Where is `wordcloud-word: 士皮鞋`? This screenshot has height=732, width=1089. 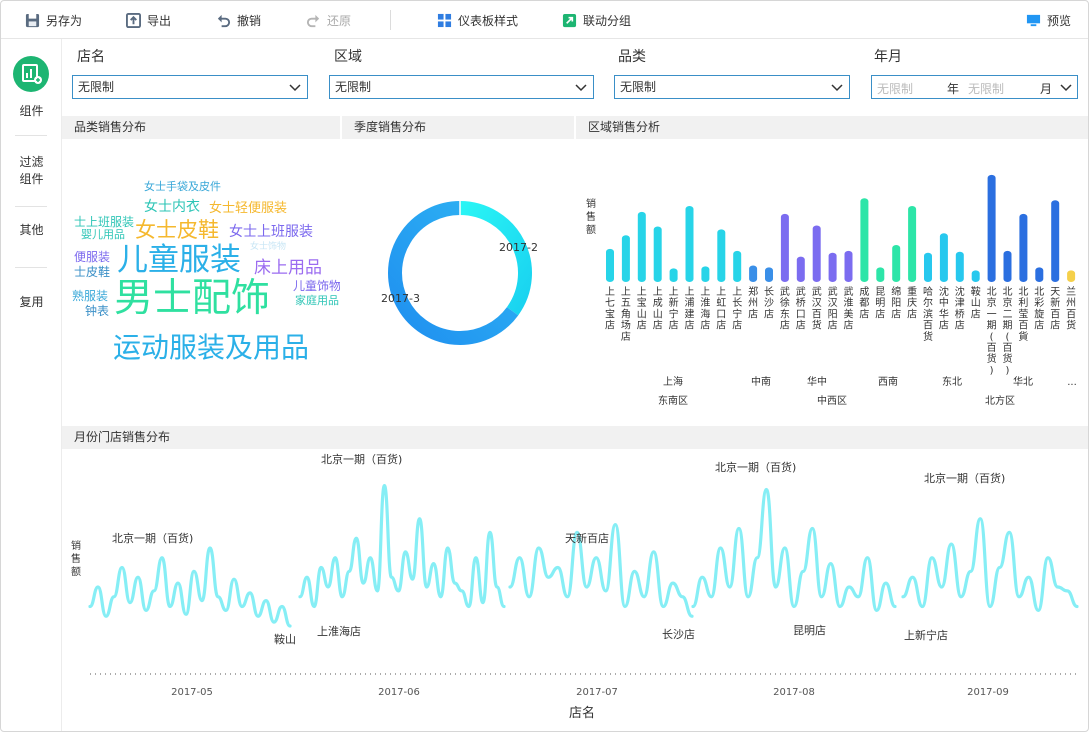
wordcloud-word: 士皮鞋 is located at coordinates (92, 272).